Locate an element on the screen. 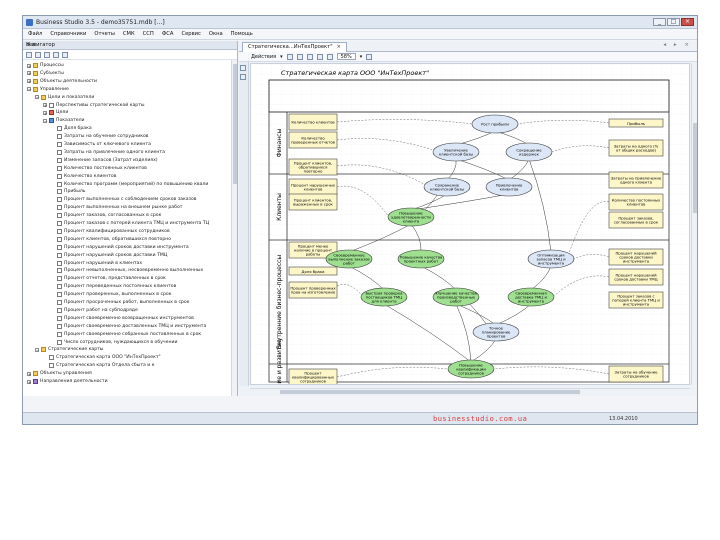 The height and width of the screenshot is (540, 720). tree-item: + Объекты деятельности is located at coordinates (62, 81).